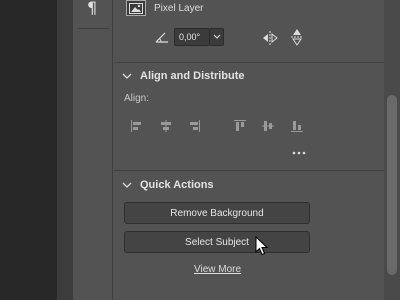 This screenshot has height=300, width=400. I want to click on rotation-angle-dropdown, so click(217, 37).